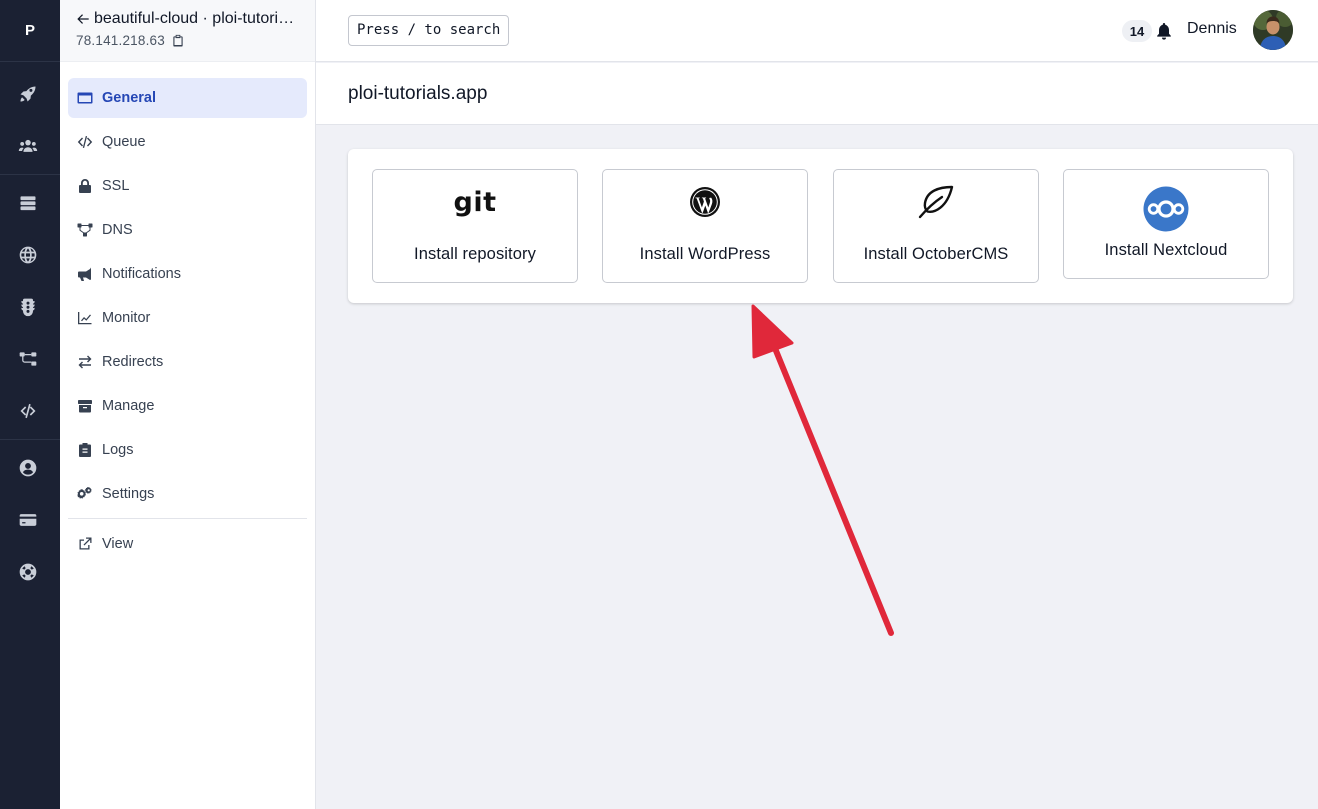 The image size is (1318, 809). I want to click on nav-item-manage: Manage, so click(187, 406).